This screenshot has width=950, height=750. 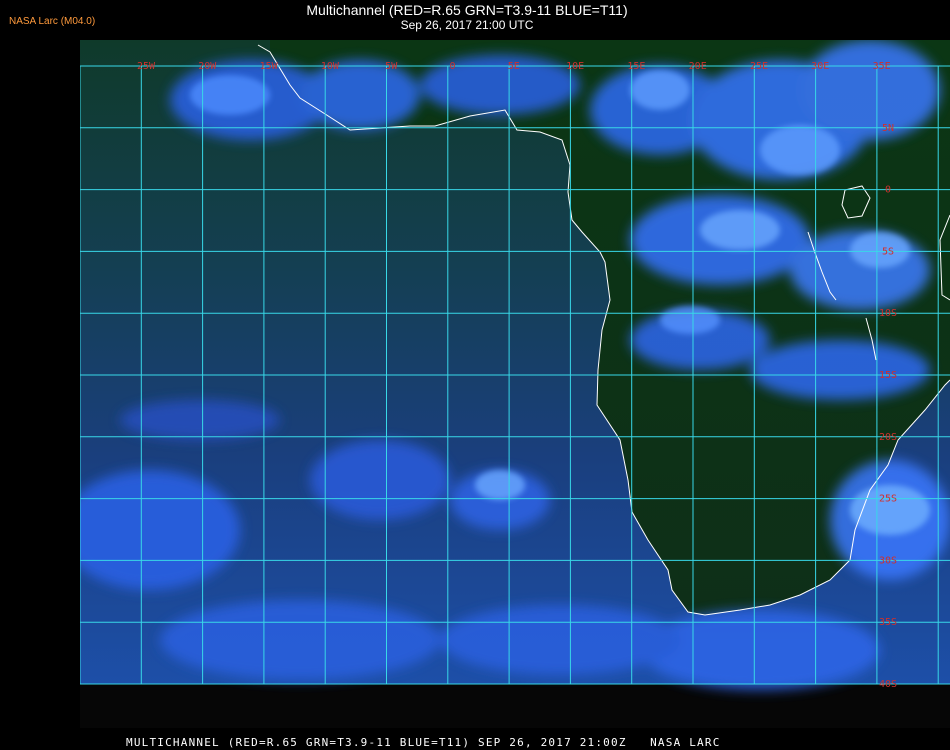 I want to click on longitude-label: 20E, so click(x=698, y=66).